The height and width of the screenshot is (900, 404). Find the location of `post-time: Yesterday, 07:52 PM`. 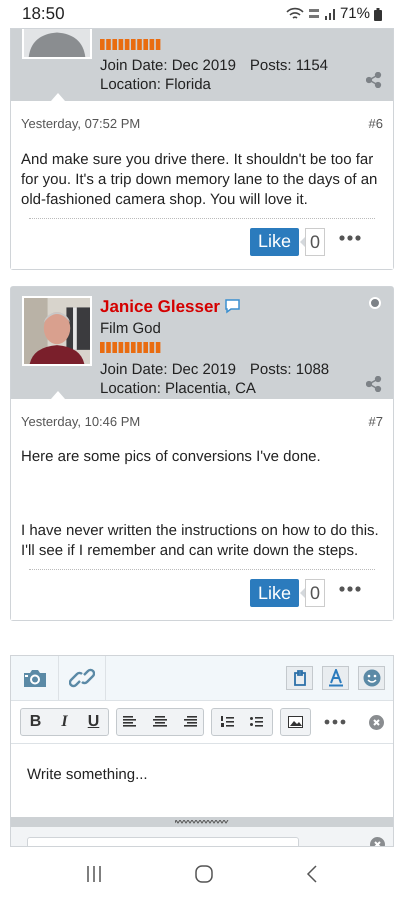

post-time: Yesterday, 07:52 PM is located at coordinates (80, 124).